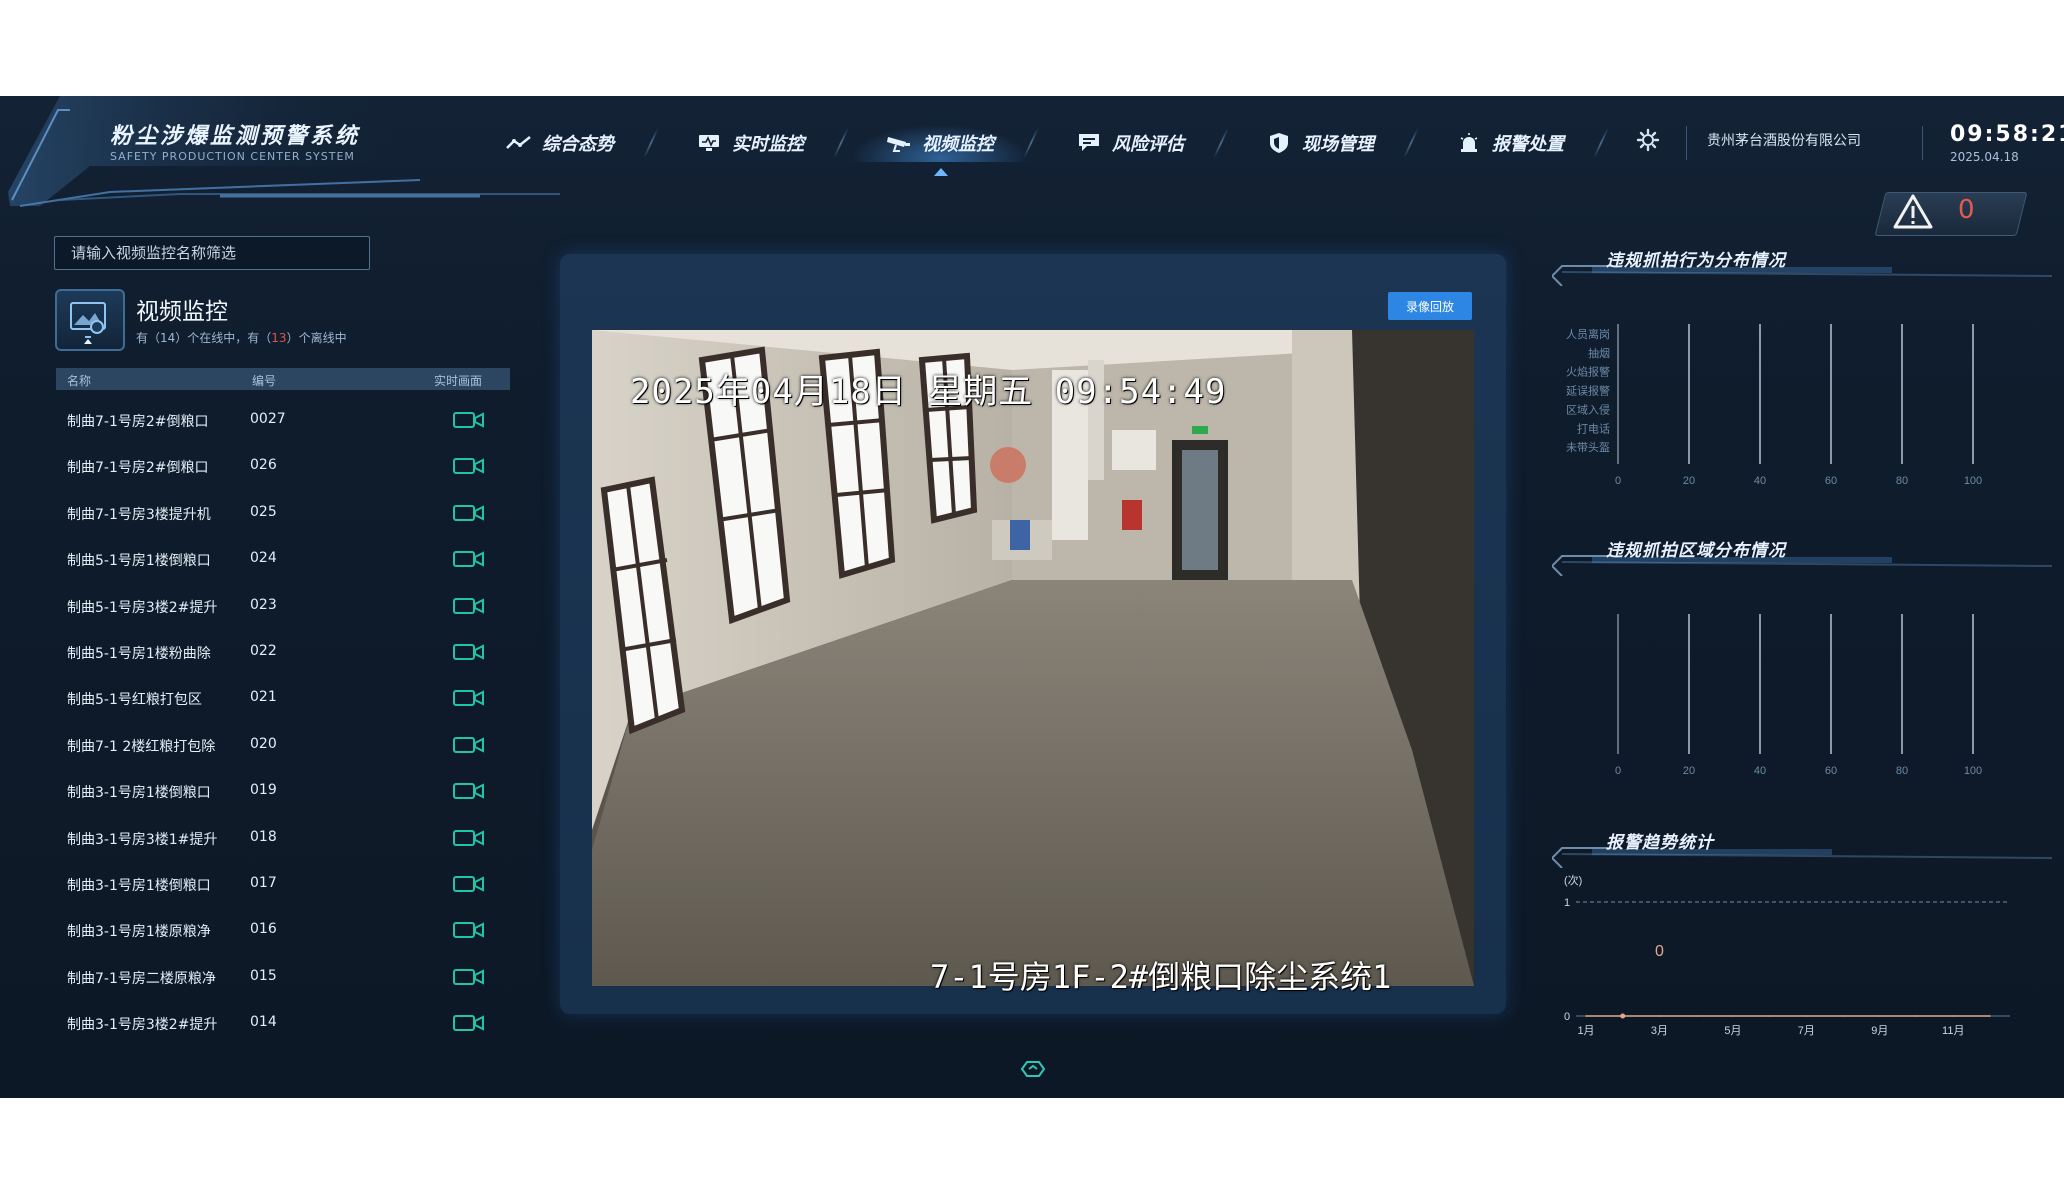  I want to click on camera-table-row: 制曲7-1号房二楼原粮净 015, so click(283, 977).